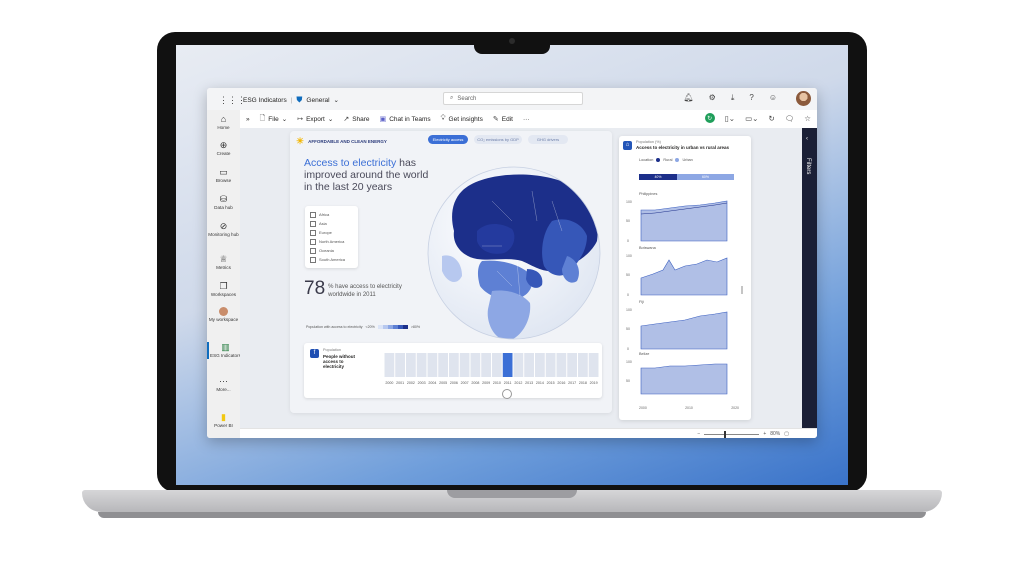 The width and height of the screenshot is (1024, 576). Describe the element at coordinates (415, 327) in the screenshot. I see `legend-max: >80%` at that location.